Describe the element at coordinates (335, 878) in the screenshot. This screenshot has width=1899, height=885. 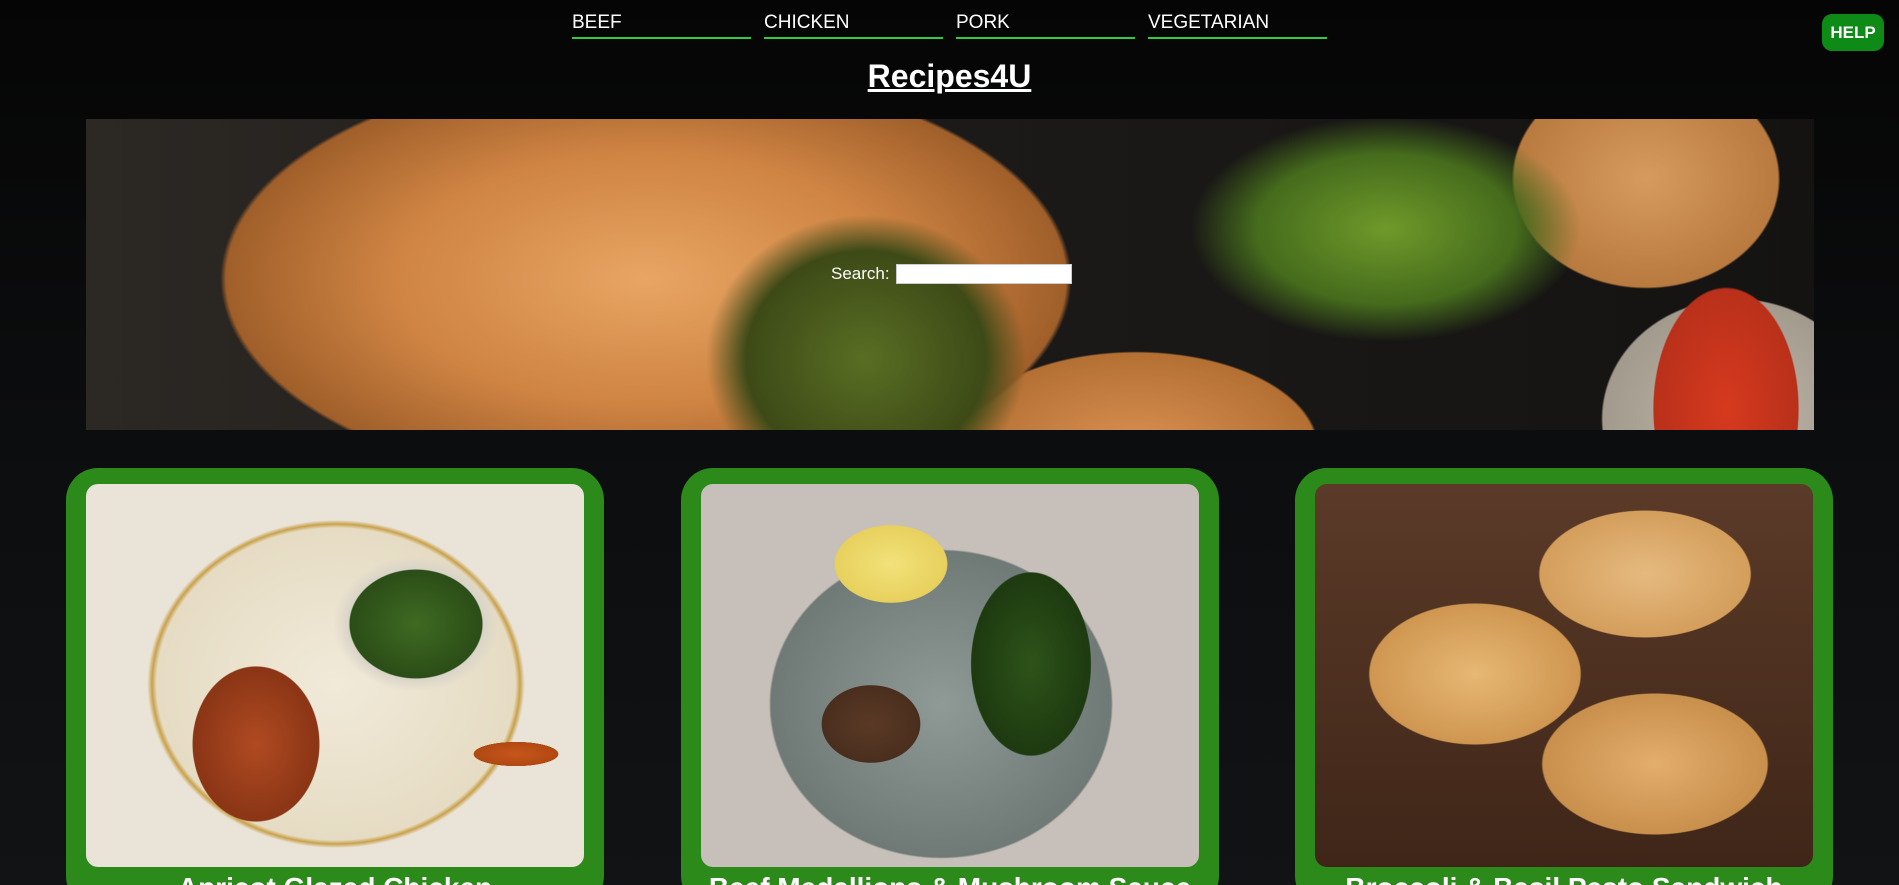
I see `recipe-name: Apricot Glazed Chicken` at that location.